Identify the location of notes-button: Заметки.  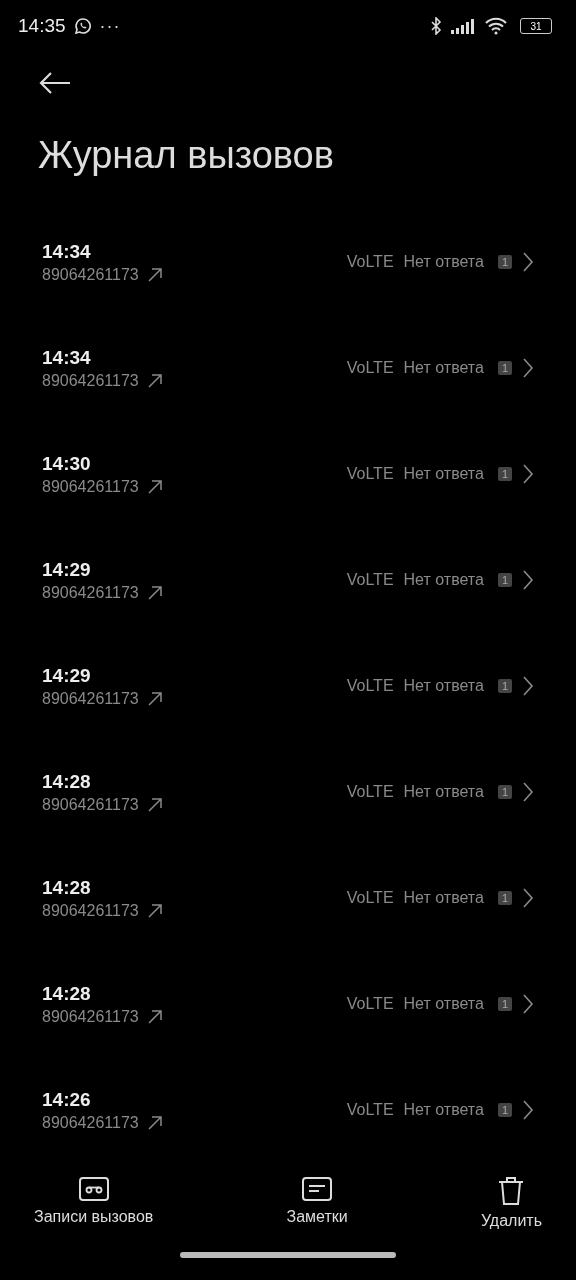
(317, 1203).